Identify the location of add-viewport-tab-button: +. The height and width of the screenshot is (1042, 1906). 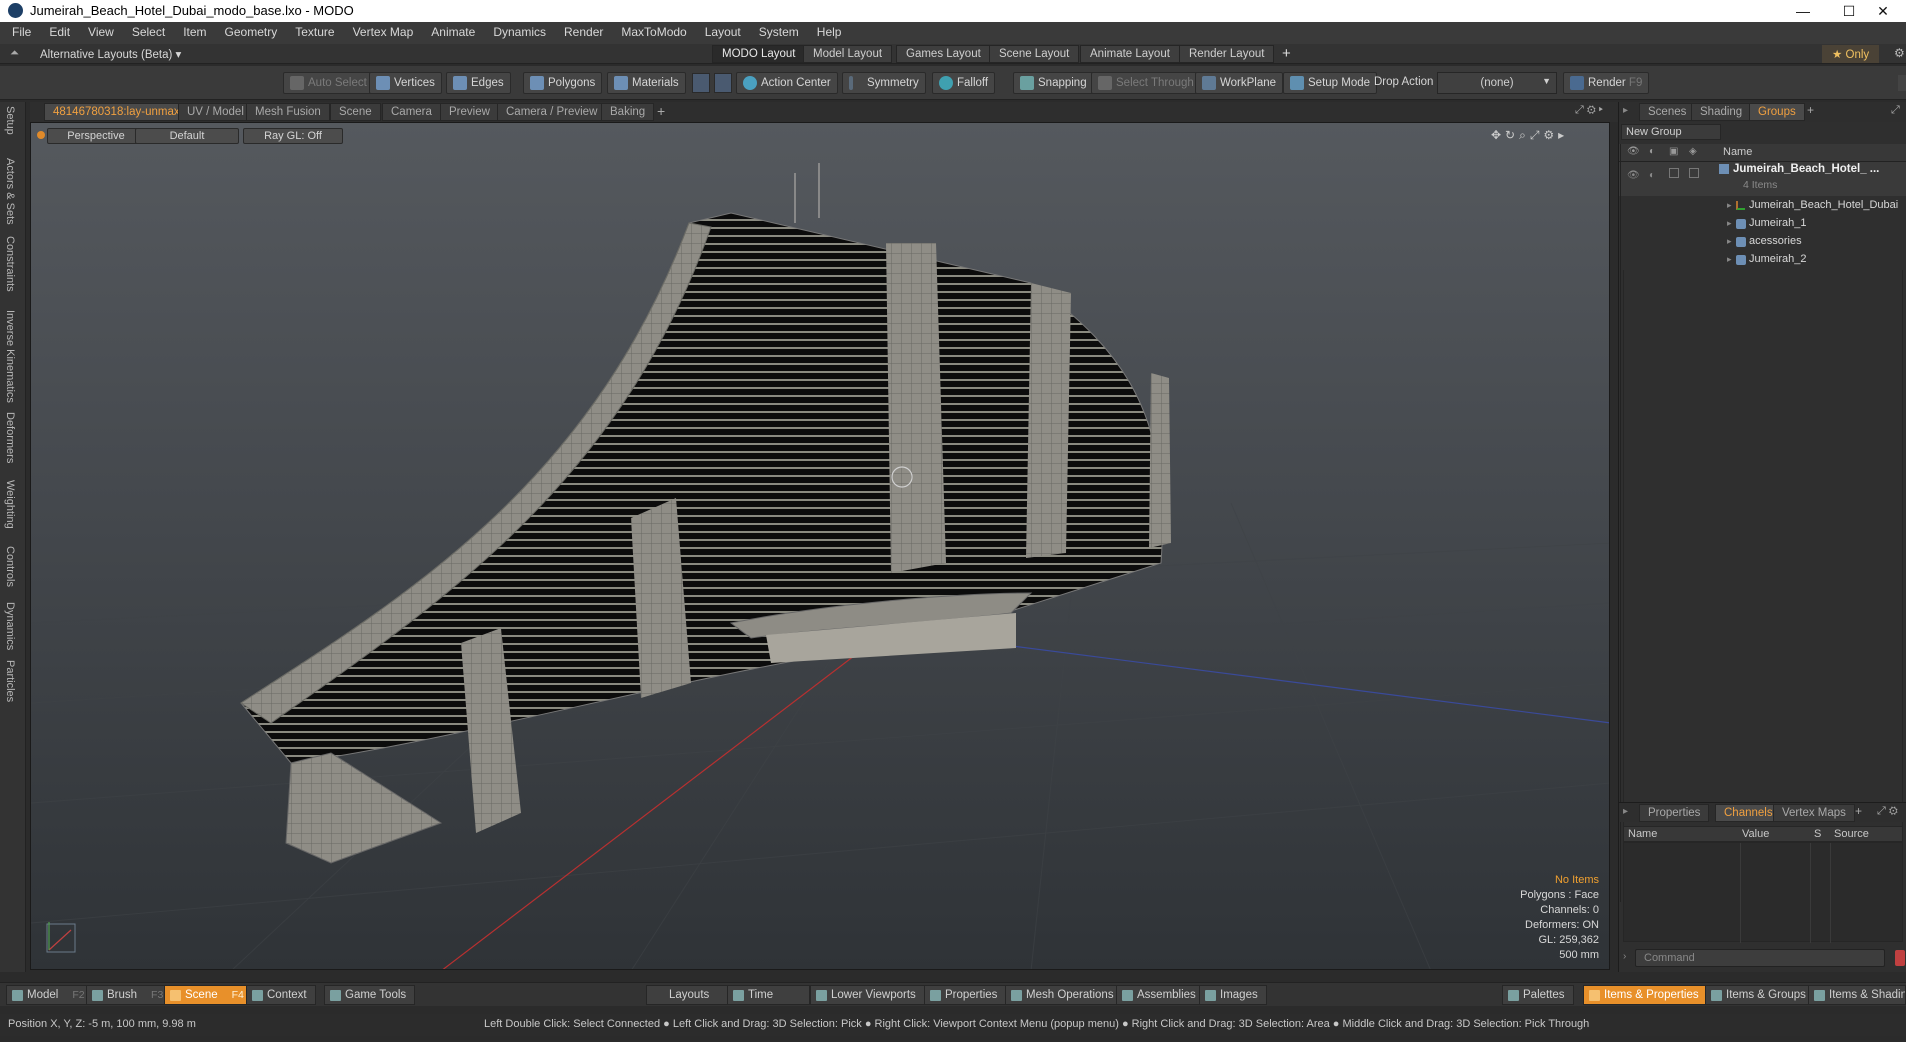
(661, 111).